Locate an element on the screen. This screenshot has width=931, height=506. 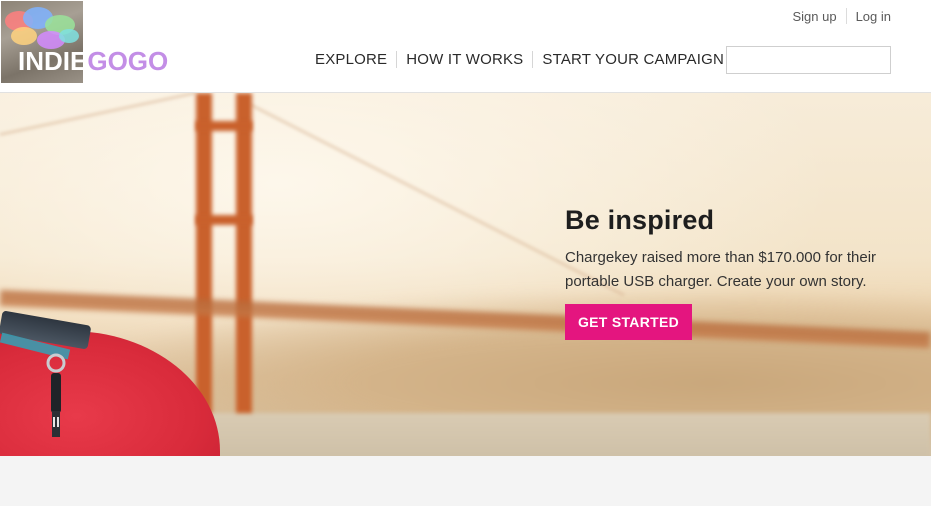
bridge-tower-left-leg is located at coordinates (204, 253).